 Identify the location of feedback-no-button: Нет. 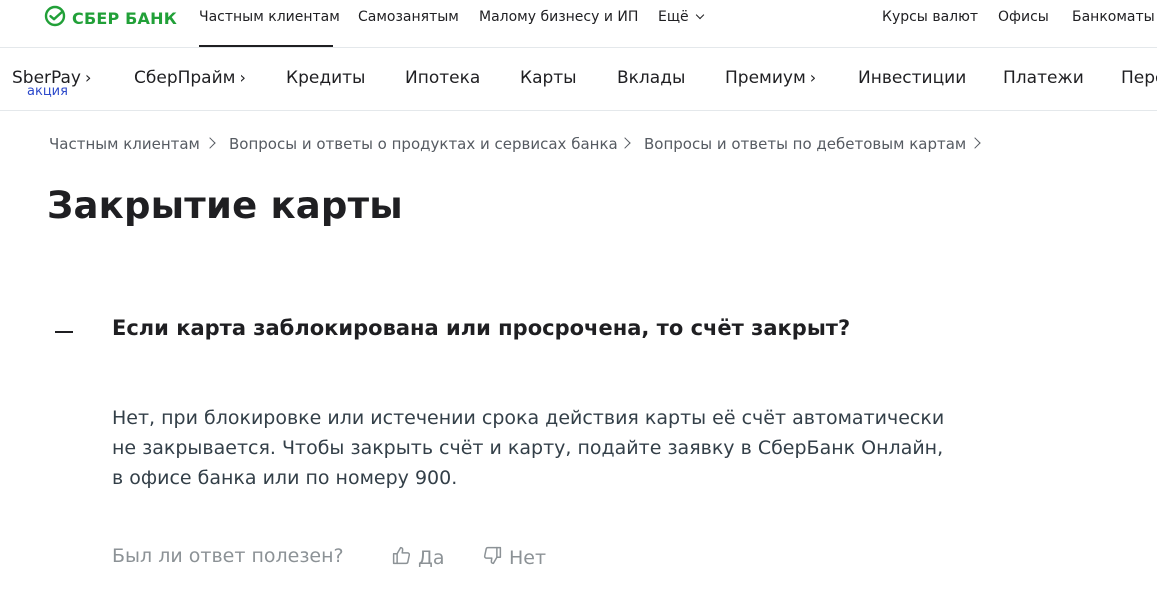
(514, 558).